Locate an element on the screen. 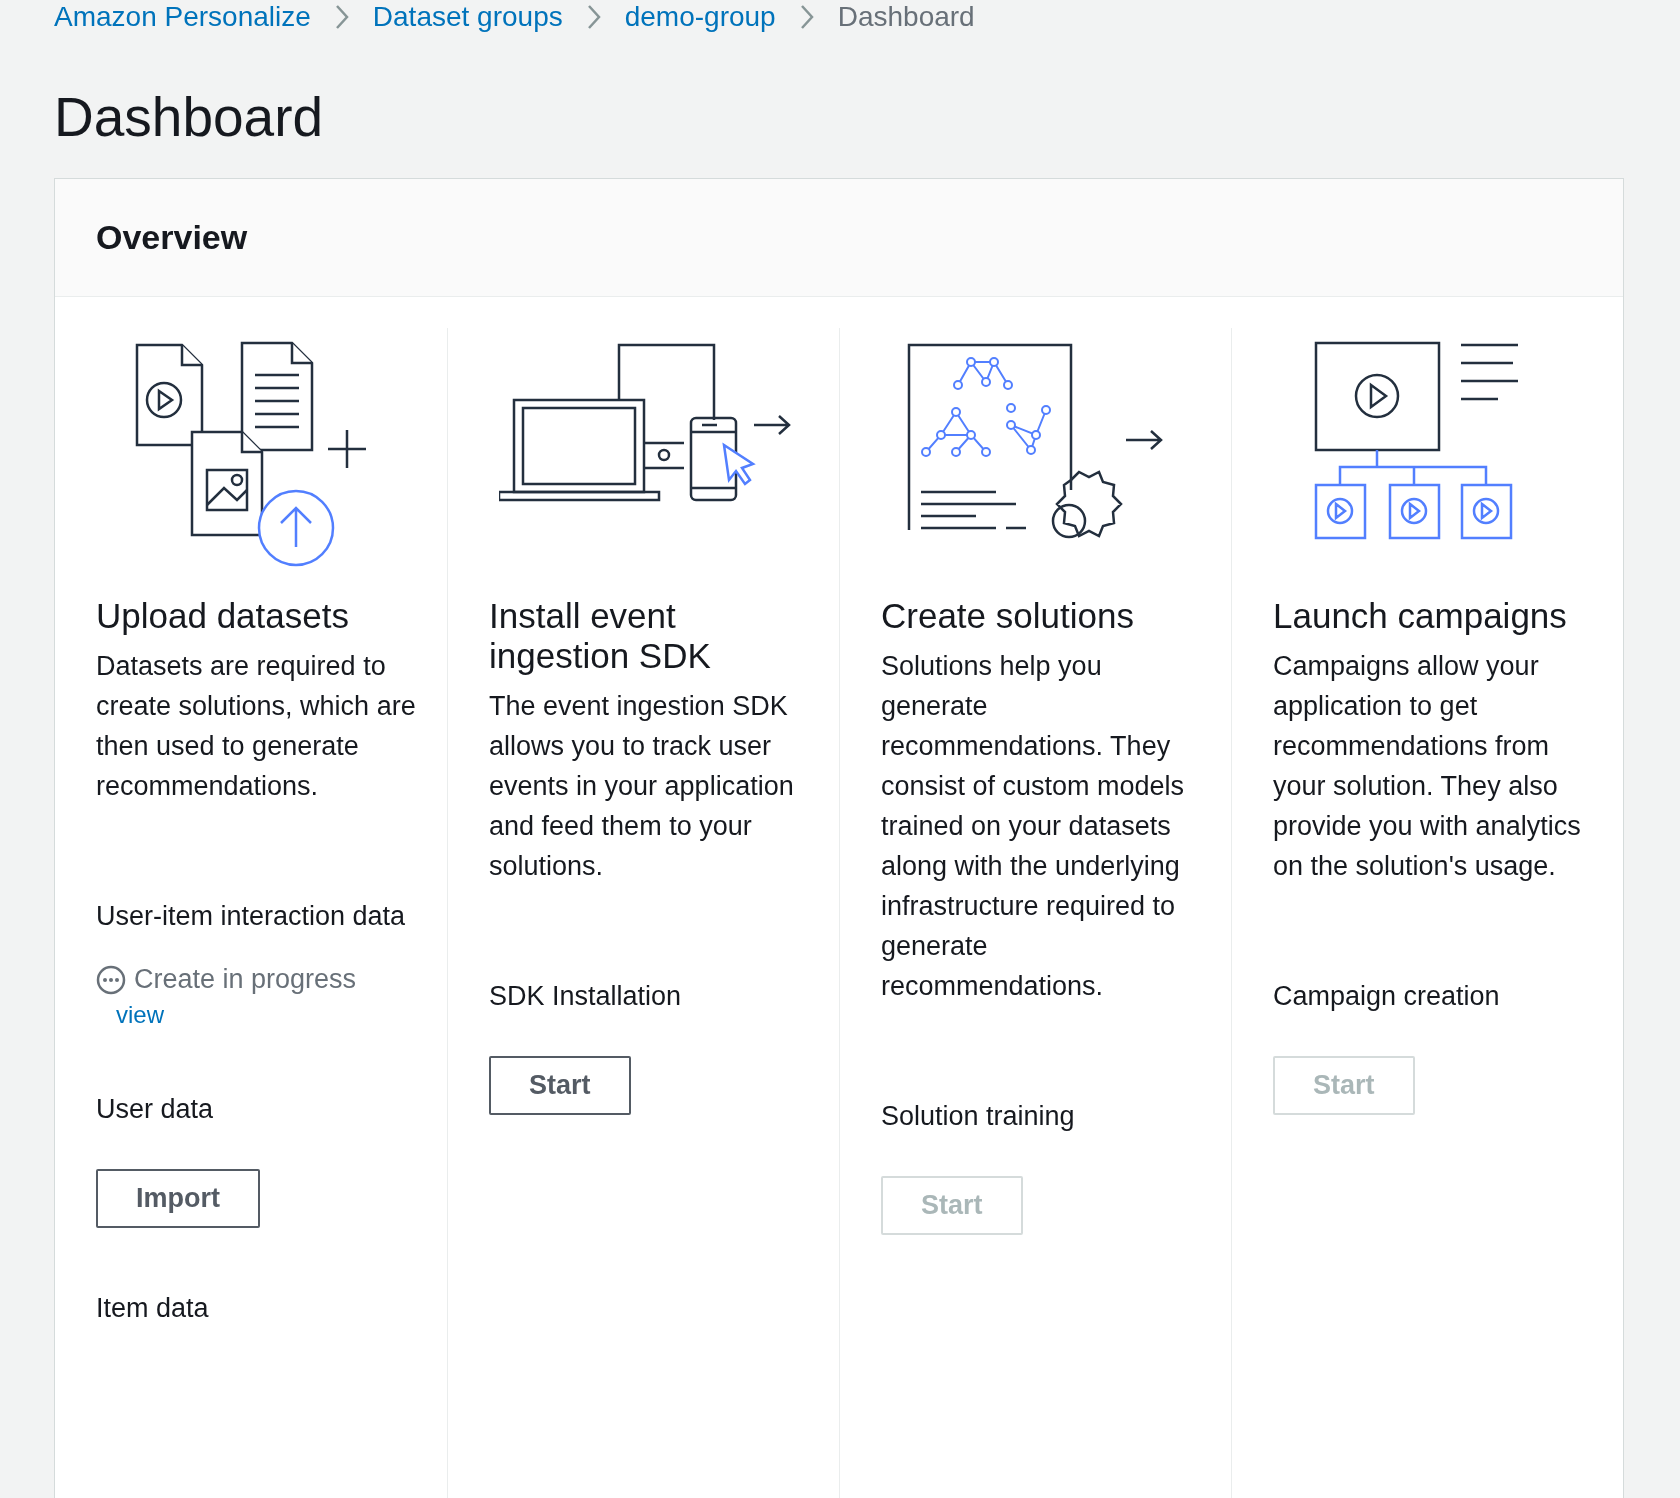 The image size is (1680, 1498). breadcrumb-link: Amazon Personalize is located at coordinates (182, 17).